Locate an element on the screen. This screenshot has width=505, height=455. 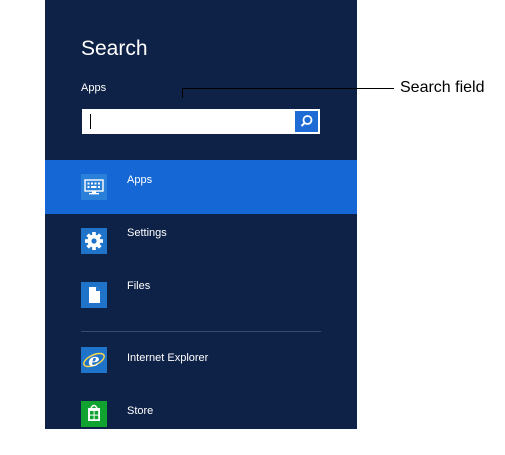
scope-item-label: Settings is located at coordinates (147, 233).